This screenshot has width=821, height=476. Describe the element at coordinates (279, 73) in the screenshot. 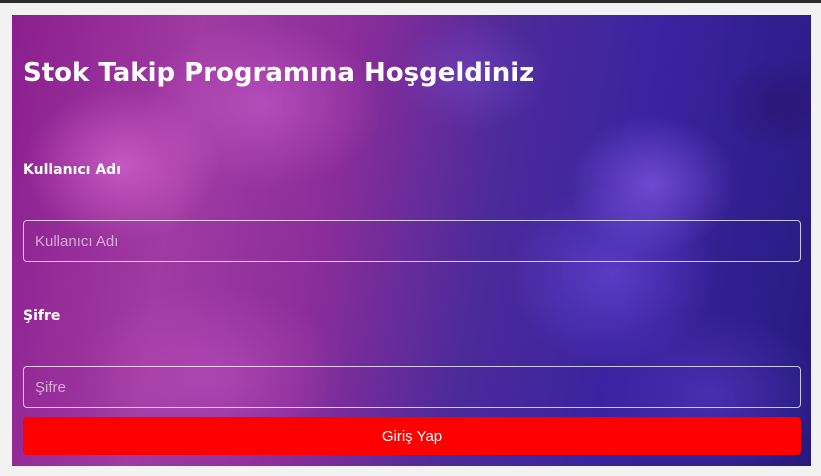

I see `page-title: Stok Takip Programına Hoşgeldiniz` at that location.